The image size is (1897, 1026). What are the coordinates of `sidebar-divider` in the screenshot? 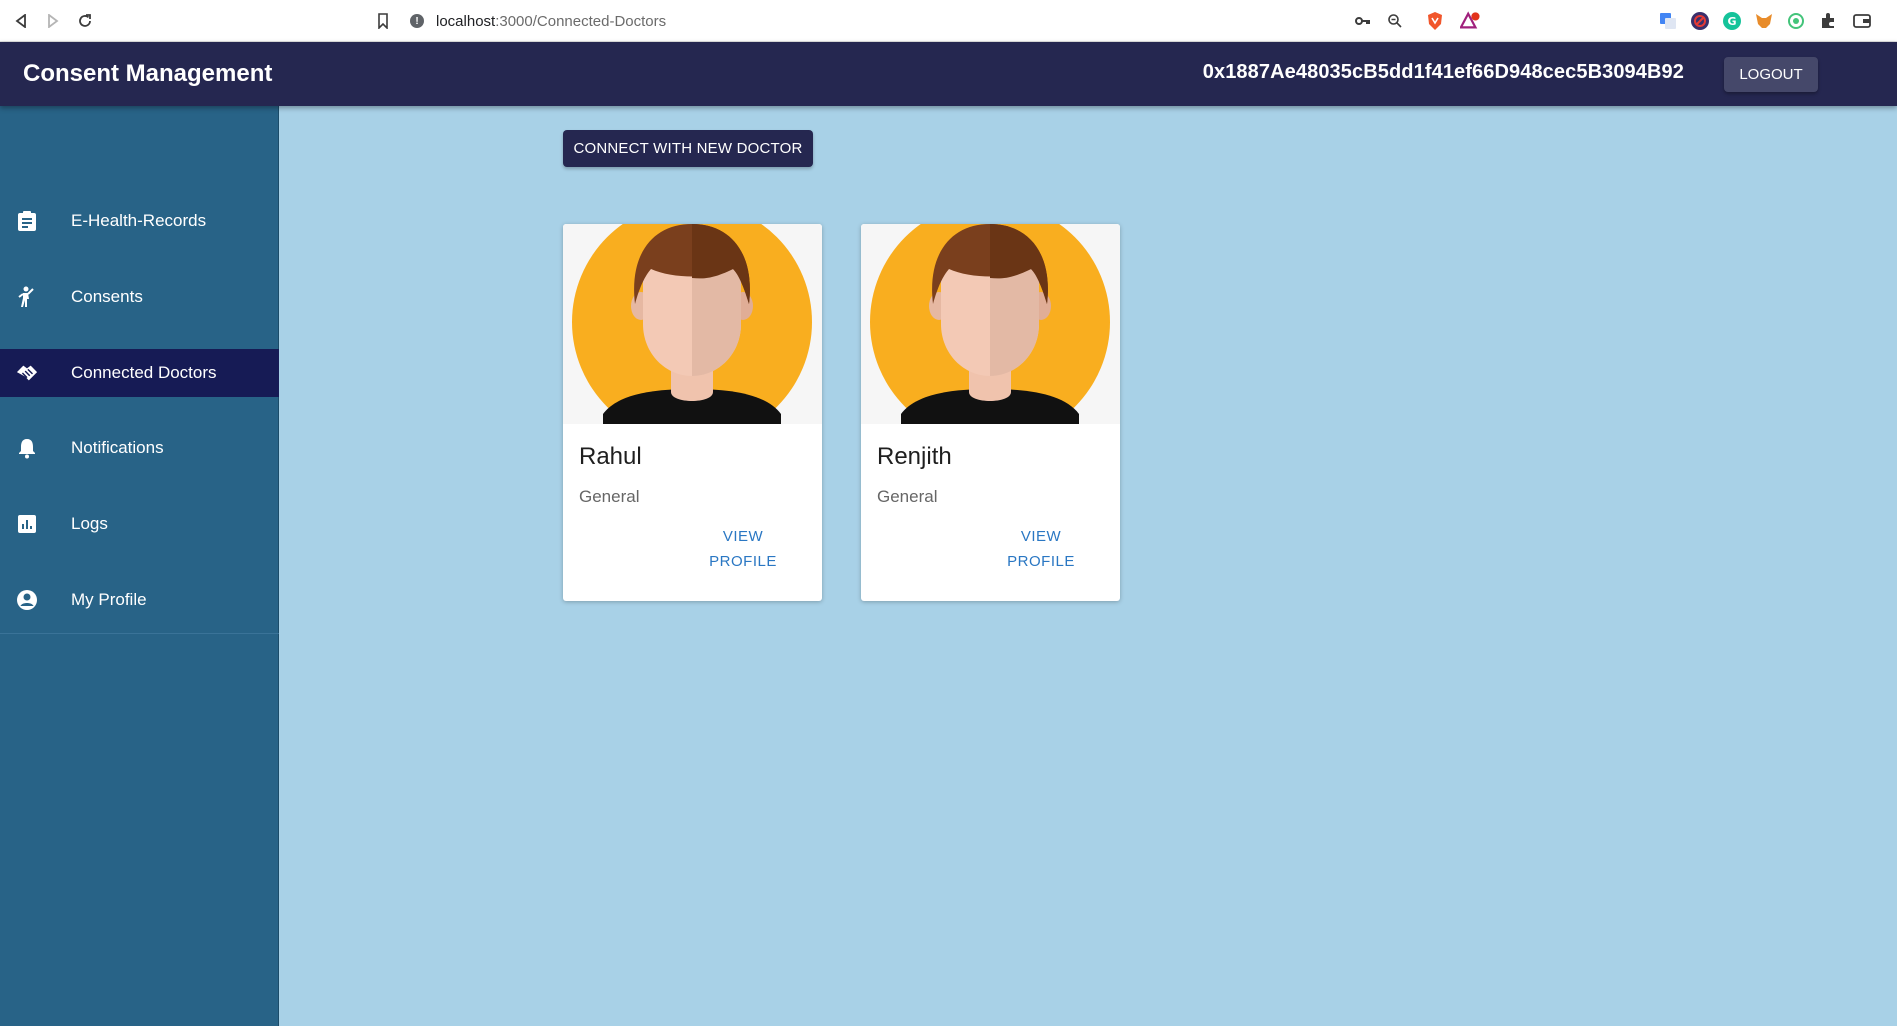 It's located at (139, 633).